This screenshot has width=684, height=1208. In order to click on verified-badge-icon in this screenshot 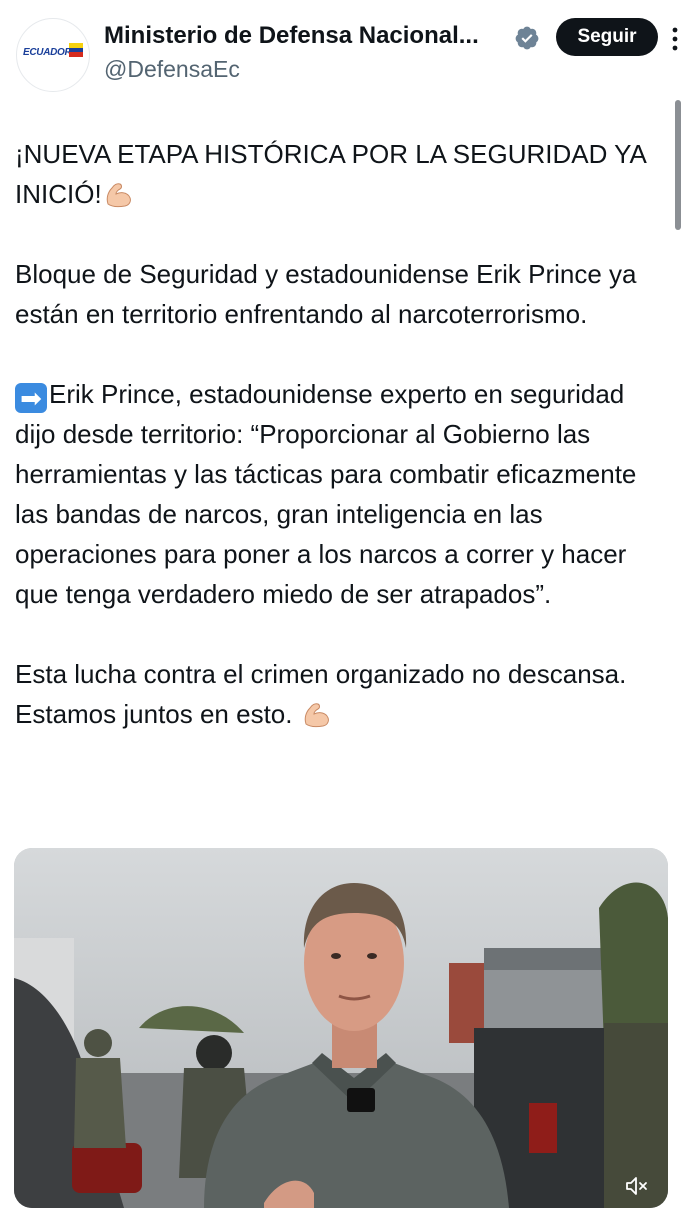, I will do `click(527, 38)`.